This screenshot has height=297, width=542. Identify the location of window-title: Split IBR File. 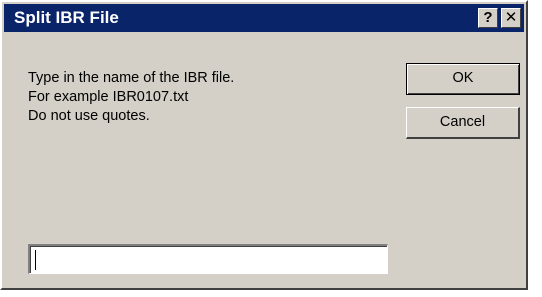
(66, 17).